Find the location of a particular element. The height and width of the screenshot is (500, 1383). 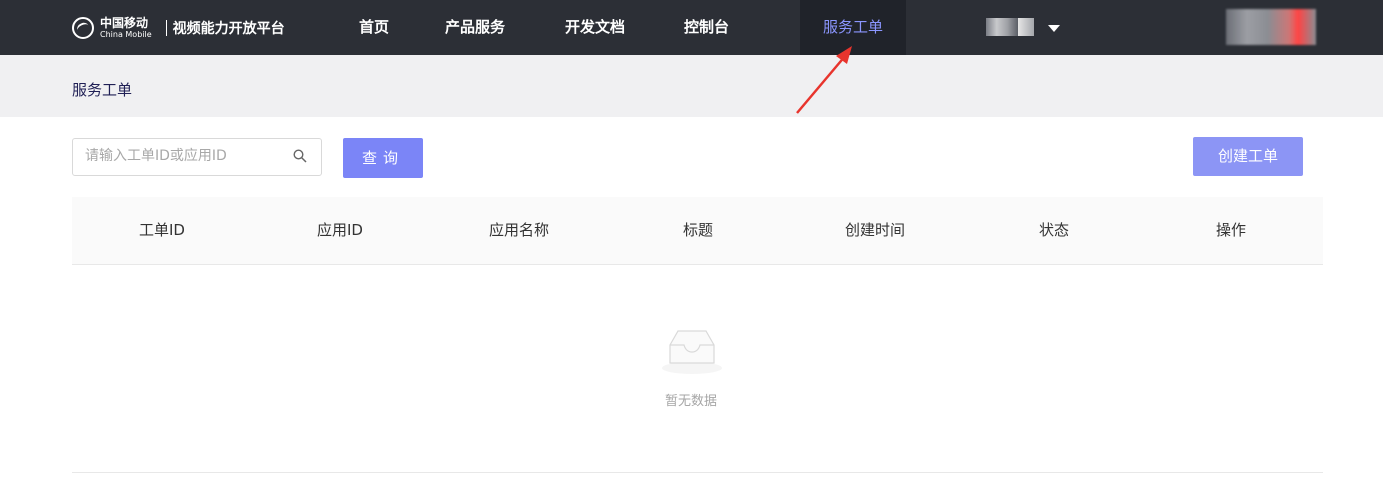

column-header-created-time: 创建时间 is located at coordinates (875, 230).